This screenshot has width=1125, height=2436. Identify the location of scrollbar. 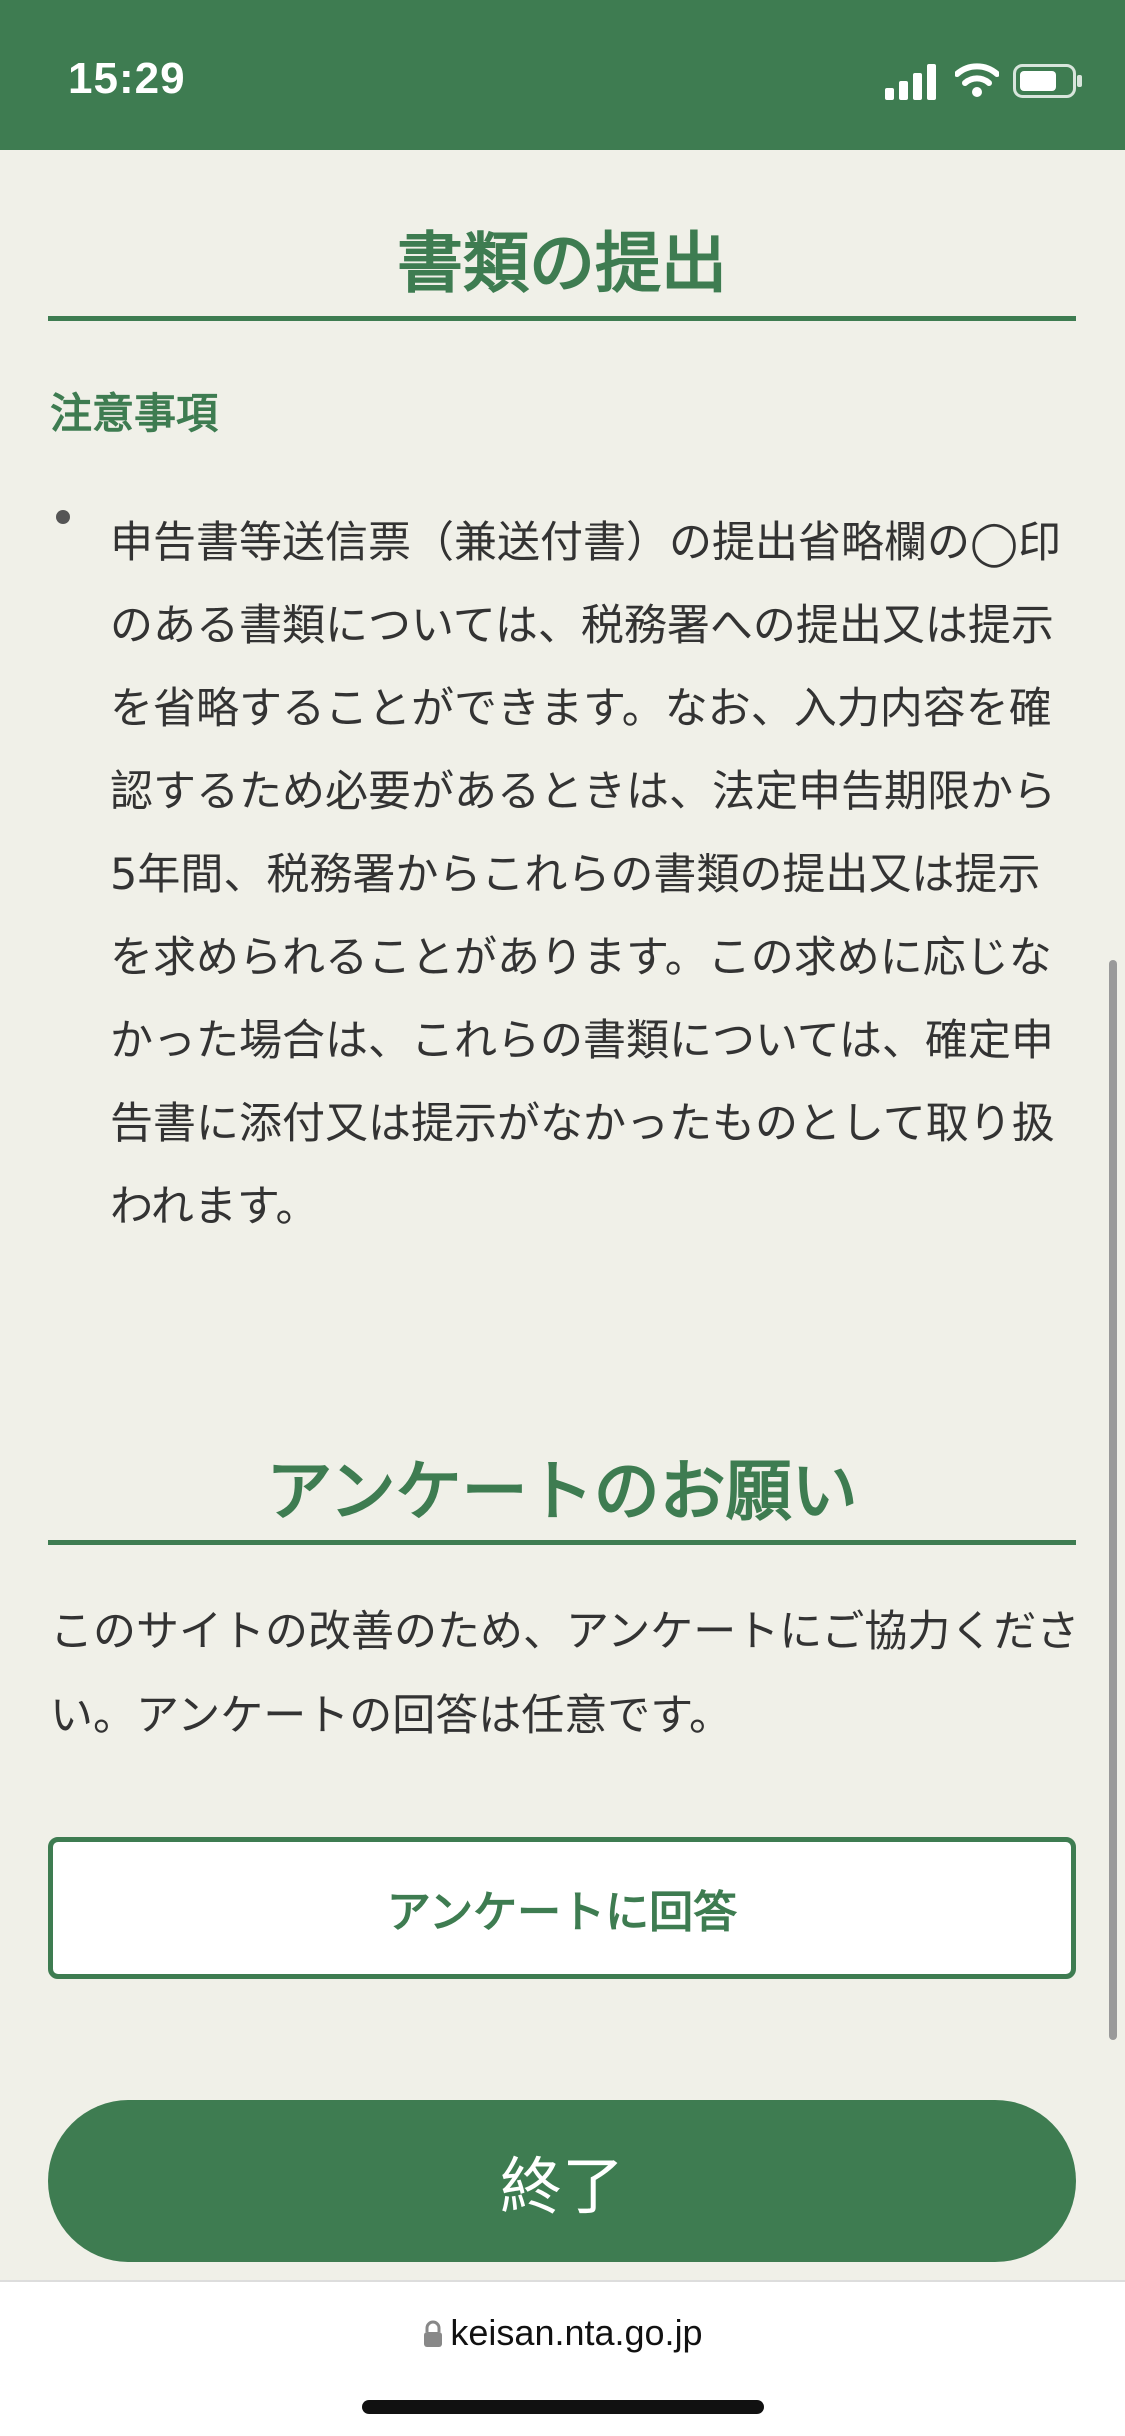
(1113, 1500).